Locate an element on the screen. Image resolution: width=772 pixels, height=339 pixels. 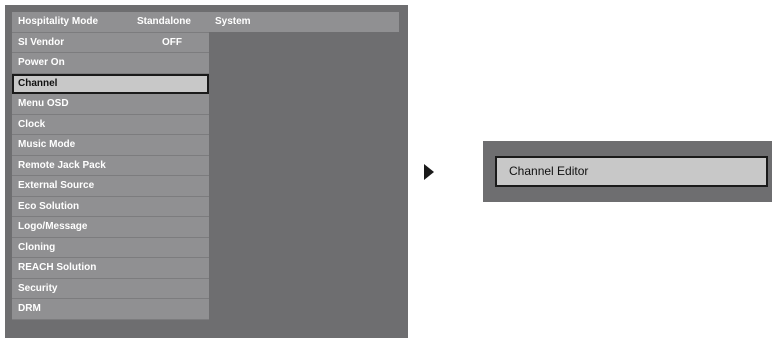
menu-item-music-mode: Music Mode is located at coordinates (110, 145).